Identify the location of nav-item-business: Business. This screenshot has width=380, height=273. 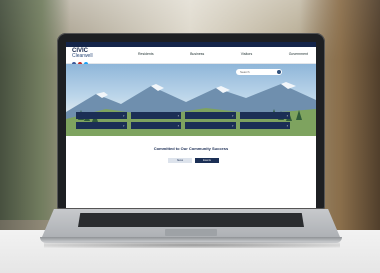
(197, 54).